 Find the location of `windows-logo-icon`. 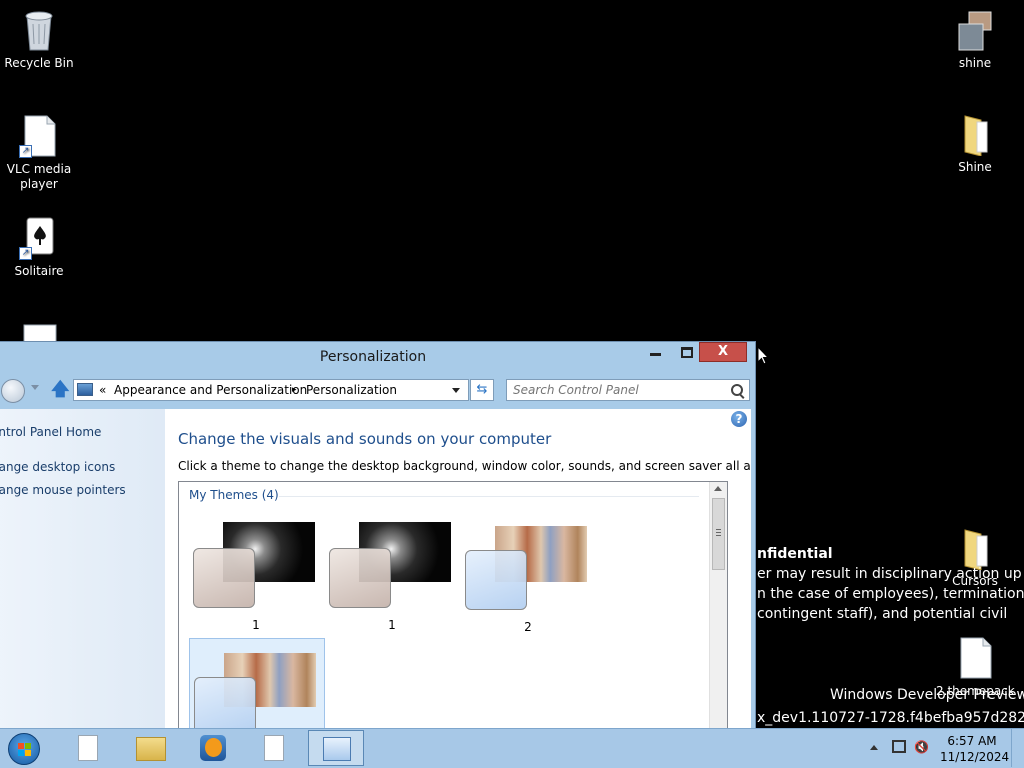

windows-logo-icon is located at coordinates (24, 749).